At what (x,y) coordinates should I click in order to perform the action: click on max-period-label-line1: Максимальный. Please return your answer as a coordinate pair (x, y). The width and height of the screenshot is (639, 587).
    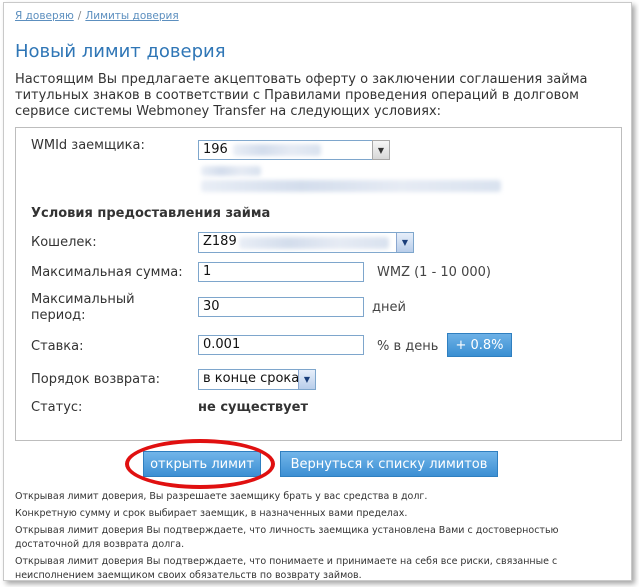
    Looking at the image, I should click on (83, 299).